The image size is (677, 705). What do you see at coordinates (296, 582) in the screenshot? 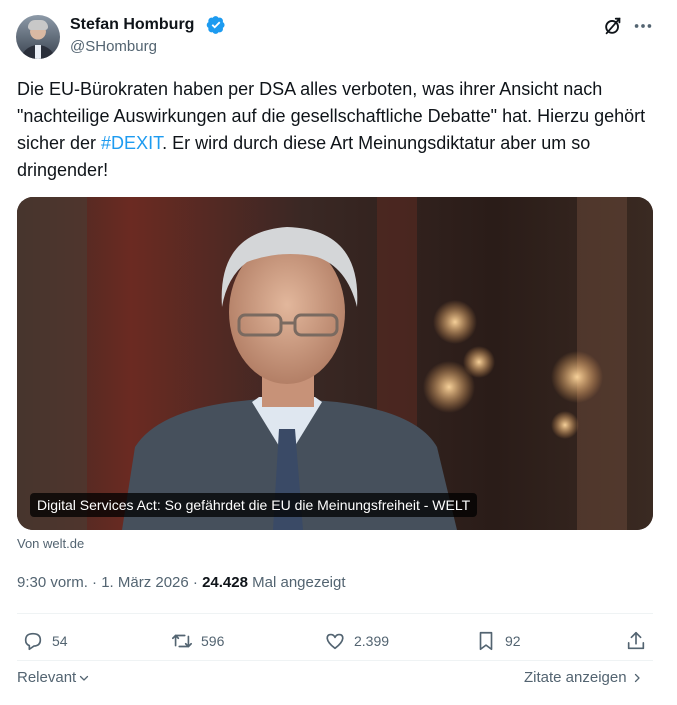
I see `views-label: Mal angezeigt` at bounding box center [296, 582].